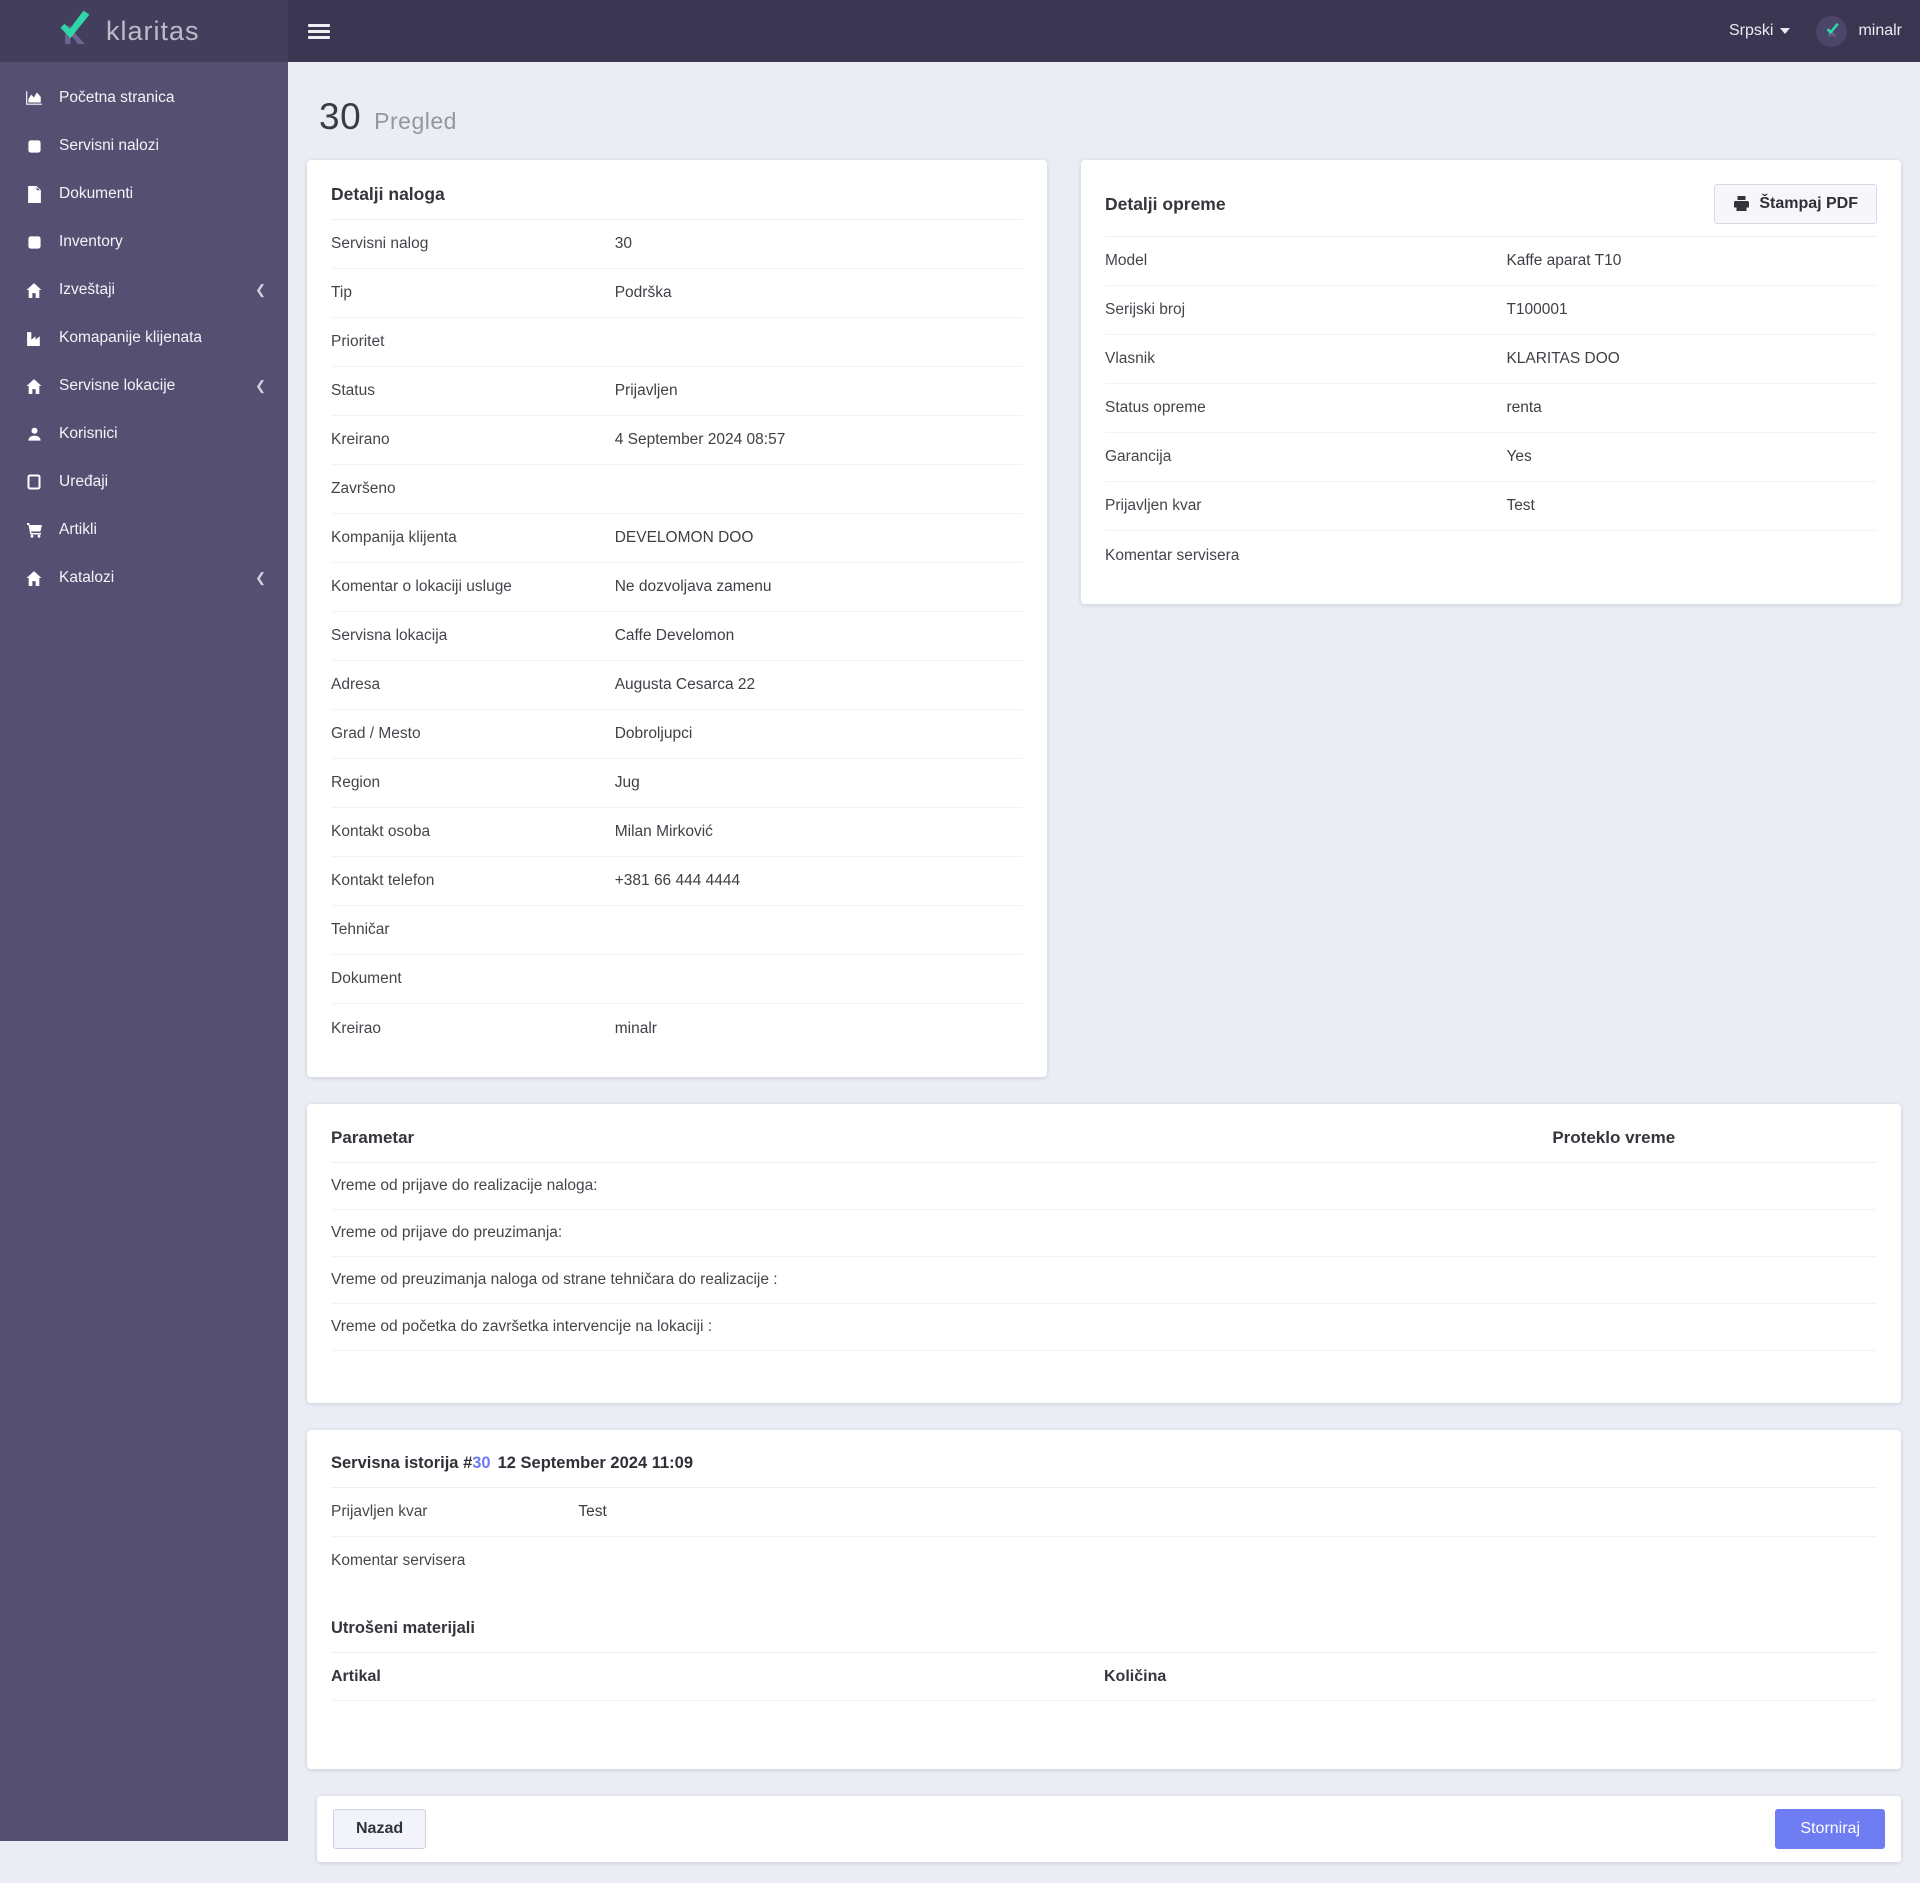 This screenshot has height=1883, width=1920. What do you see at coordinates (1831, 31) in the screenshot?
I see `avatar` at bounding box center [1831, 31].